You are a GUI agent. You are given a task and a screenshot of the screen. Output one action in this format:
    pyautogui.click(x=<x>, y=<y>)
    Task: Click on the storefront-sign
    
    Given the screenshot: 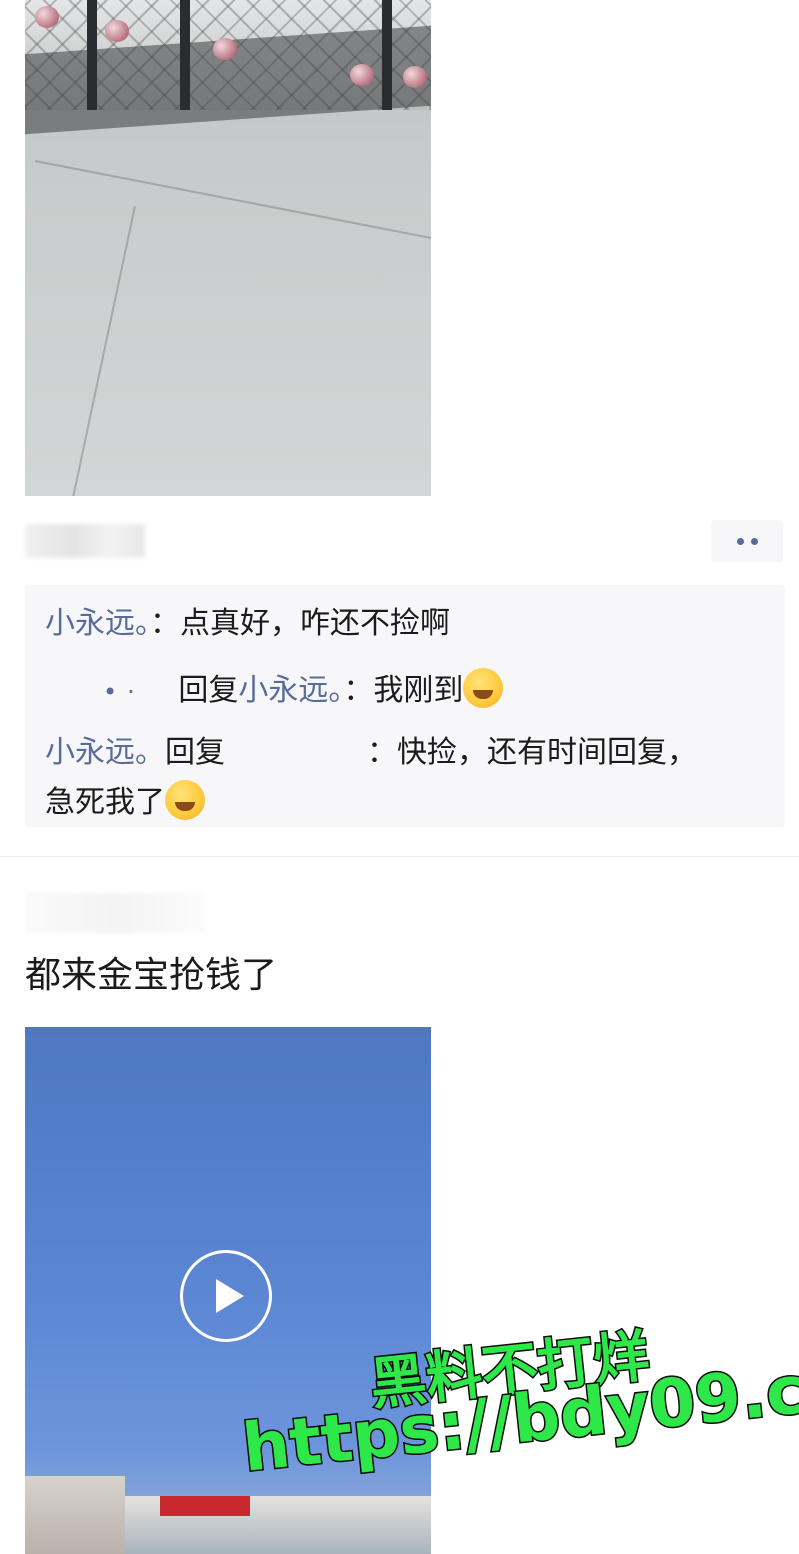 What is the action you would take?
    pyautogui.click(x=205, y=1506)
    